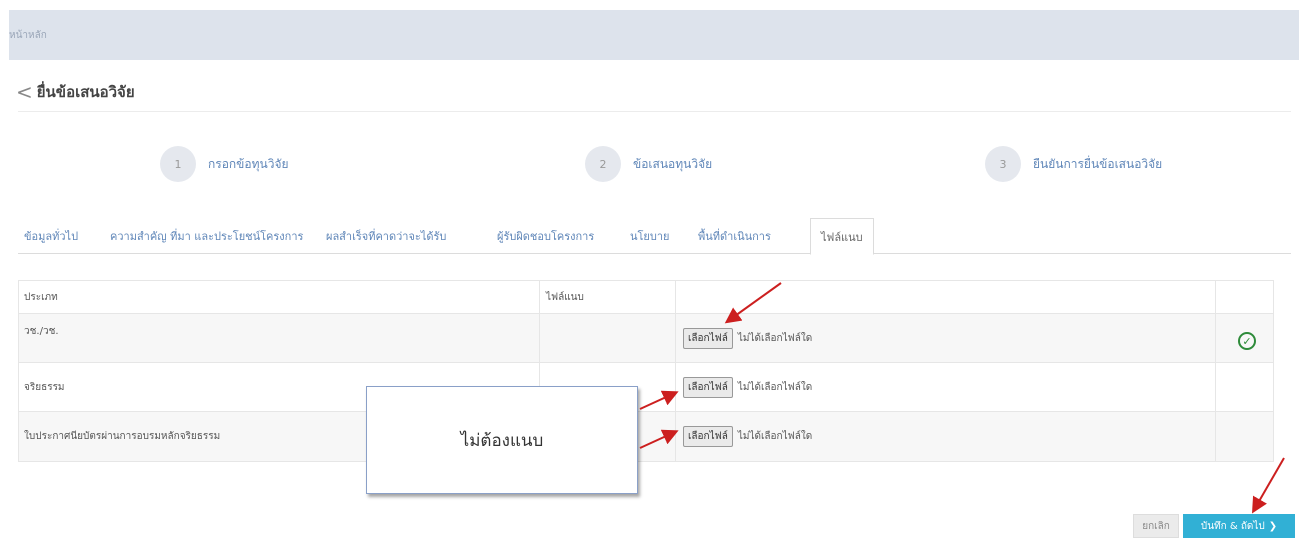  Describe the element at coordinates (248, 163) in the screenshot. I see `step-label: กรอกข้อทุนวิจัย` at that location.